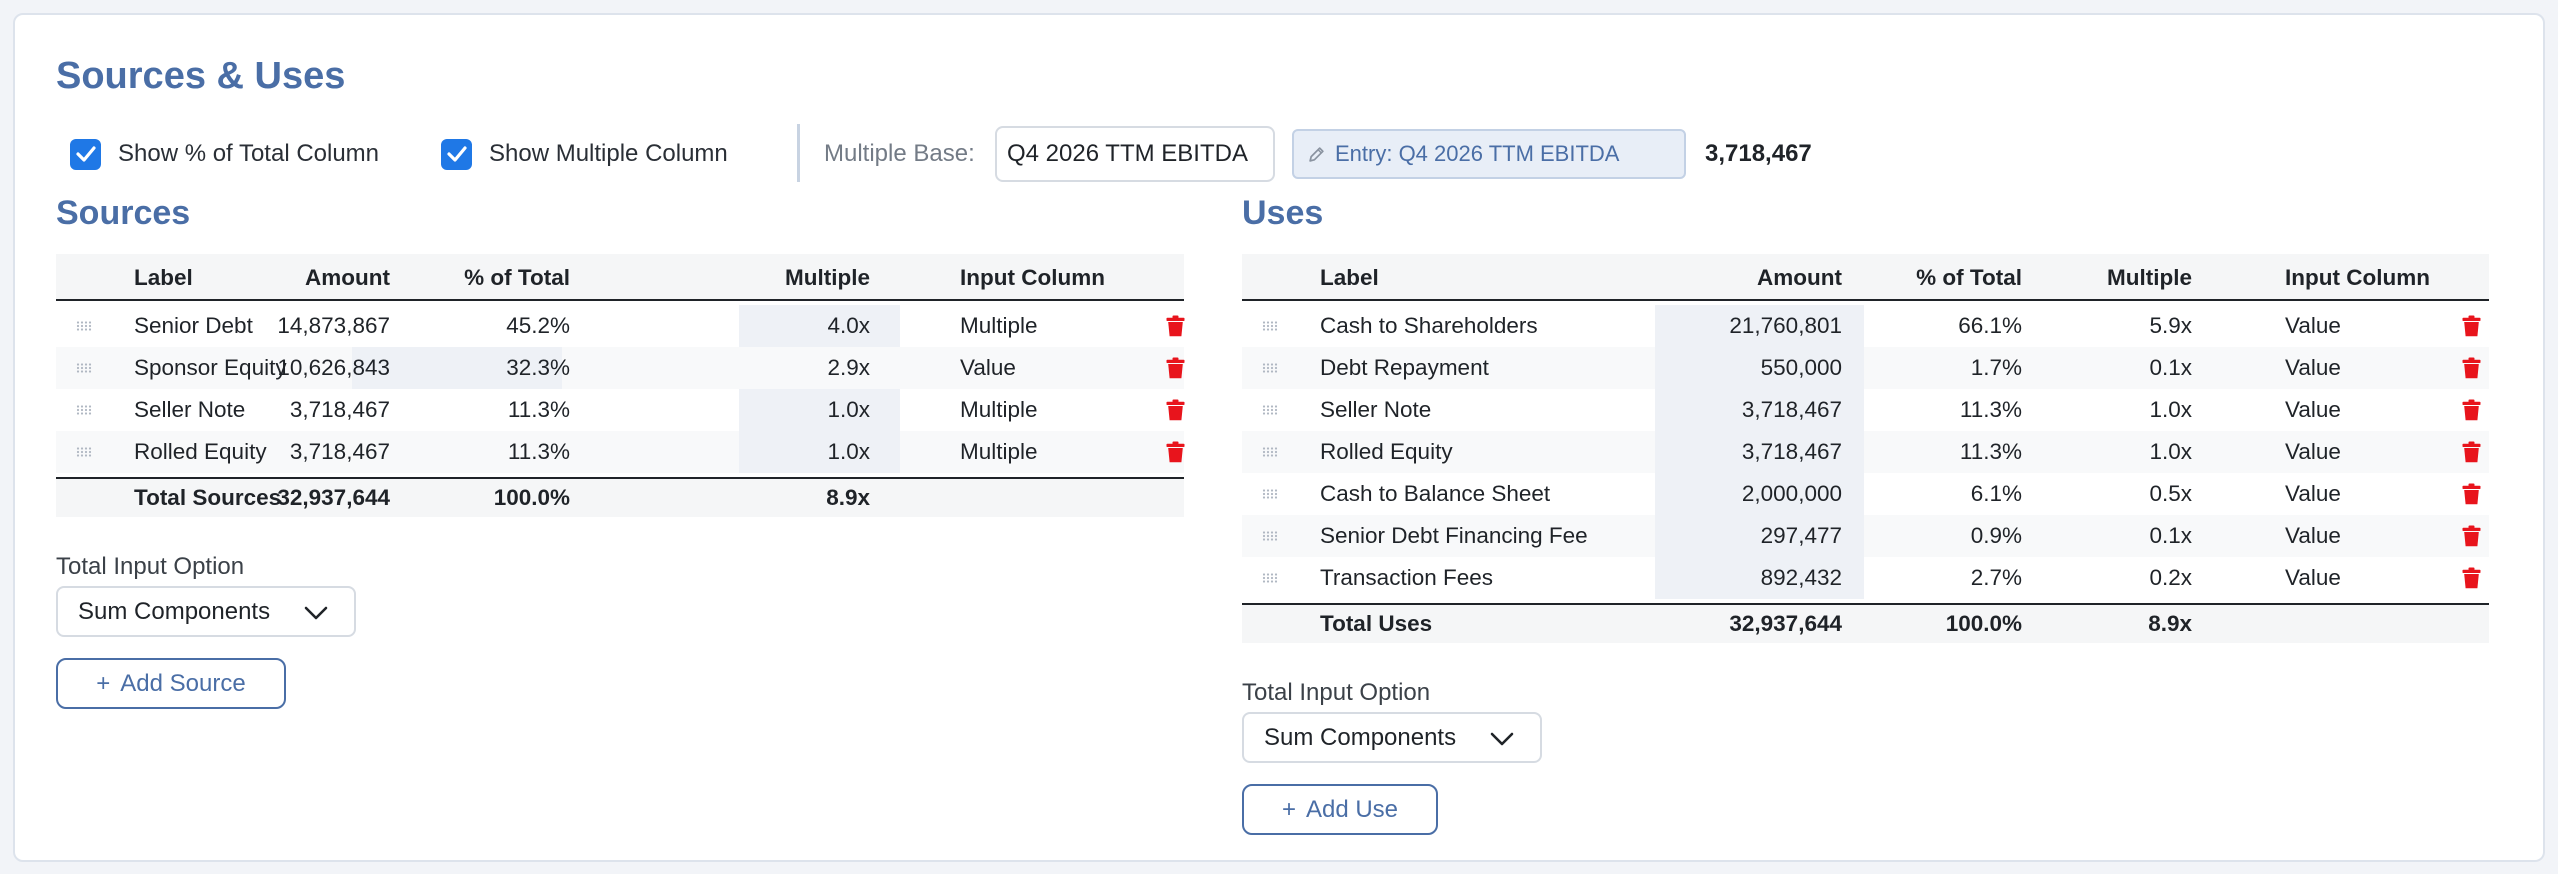 The width and height of the screenshot is (2558, 874). I want to click on multiple-cell-highlight, so click(819, 410).